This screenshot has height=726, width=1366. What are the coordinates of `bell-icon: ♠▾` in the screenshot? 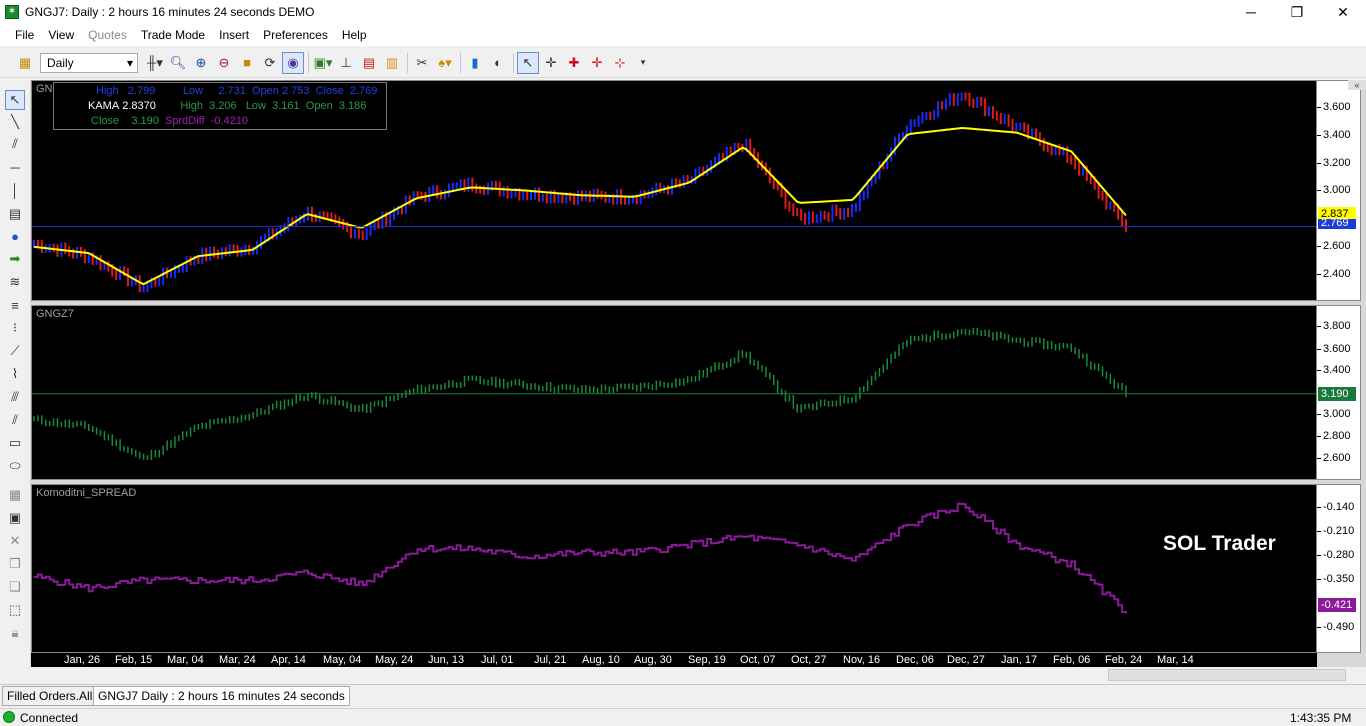 It's located at (445, 63).